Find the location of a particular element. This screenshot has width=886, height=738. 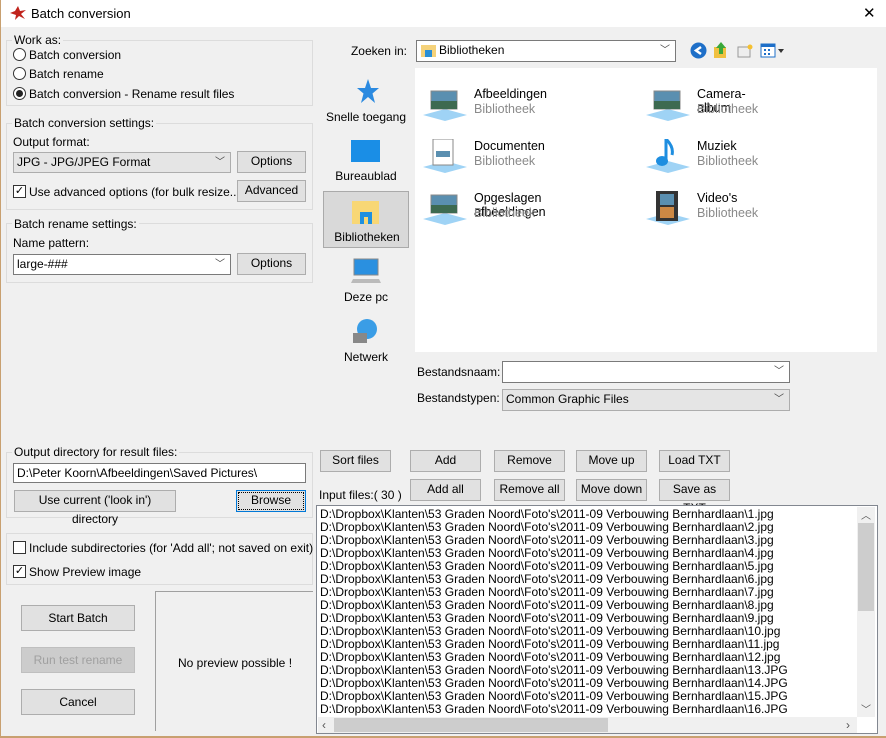

filename-combo: ﹀ is located at coordinates (646, 372).